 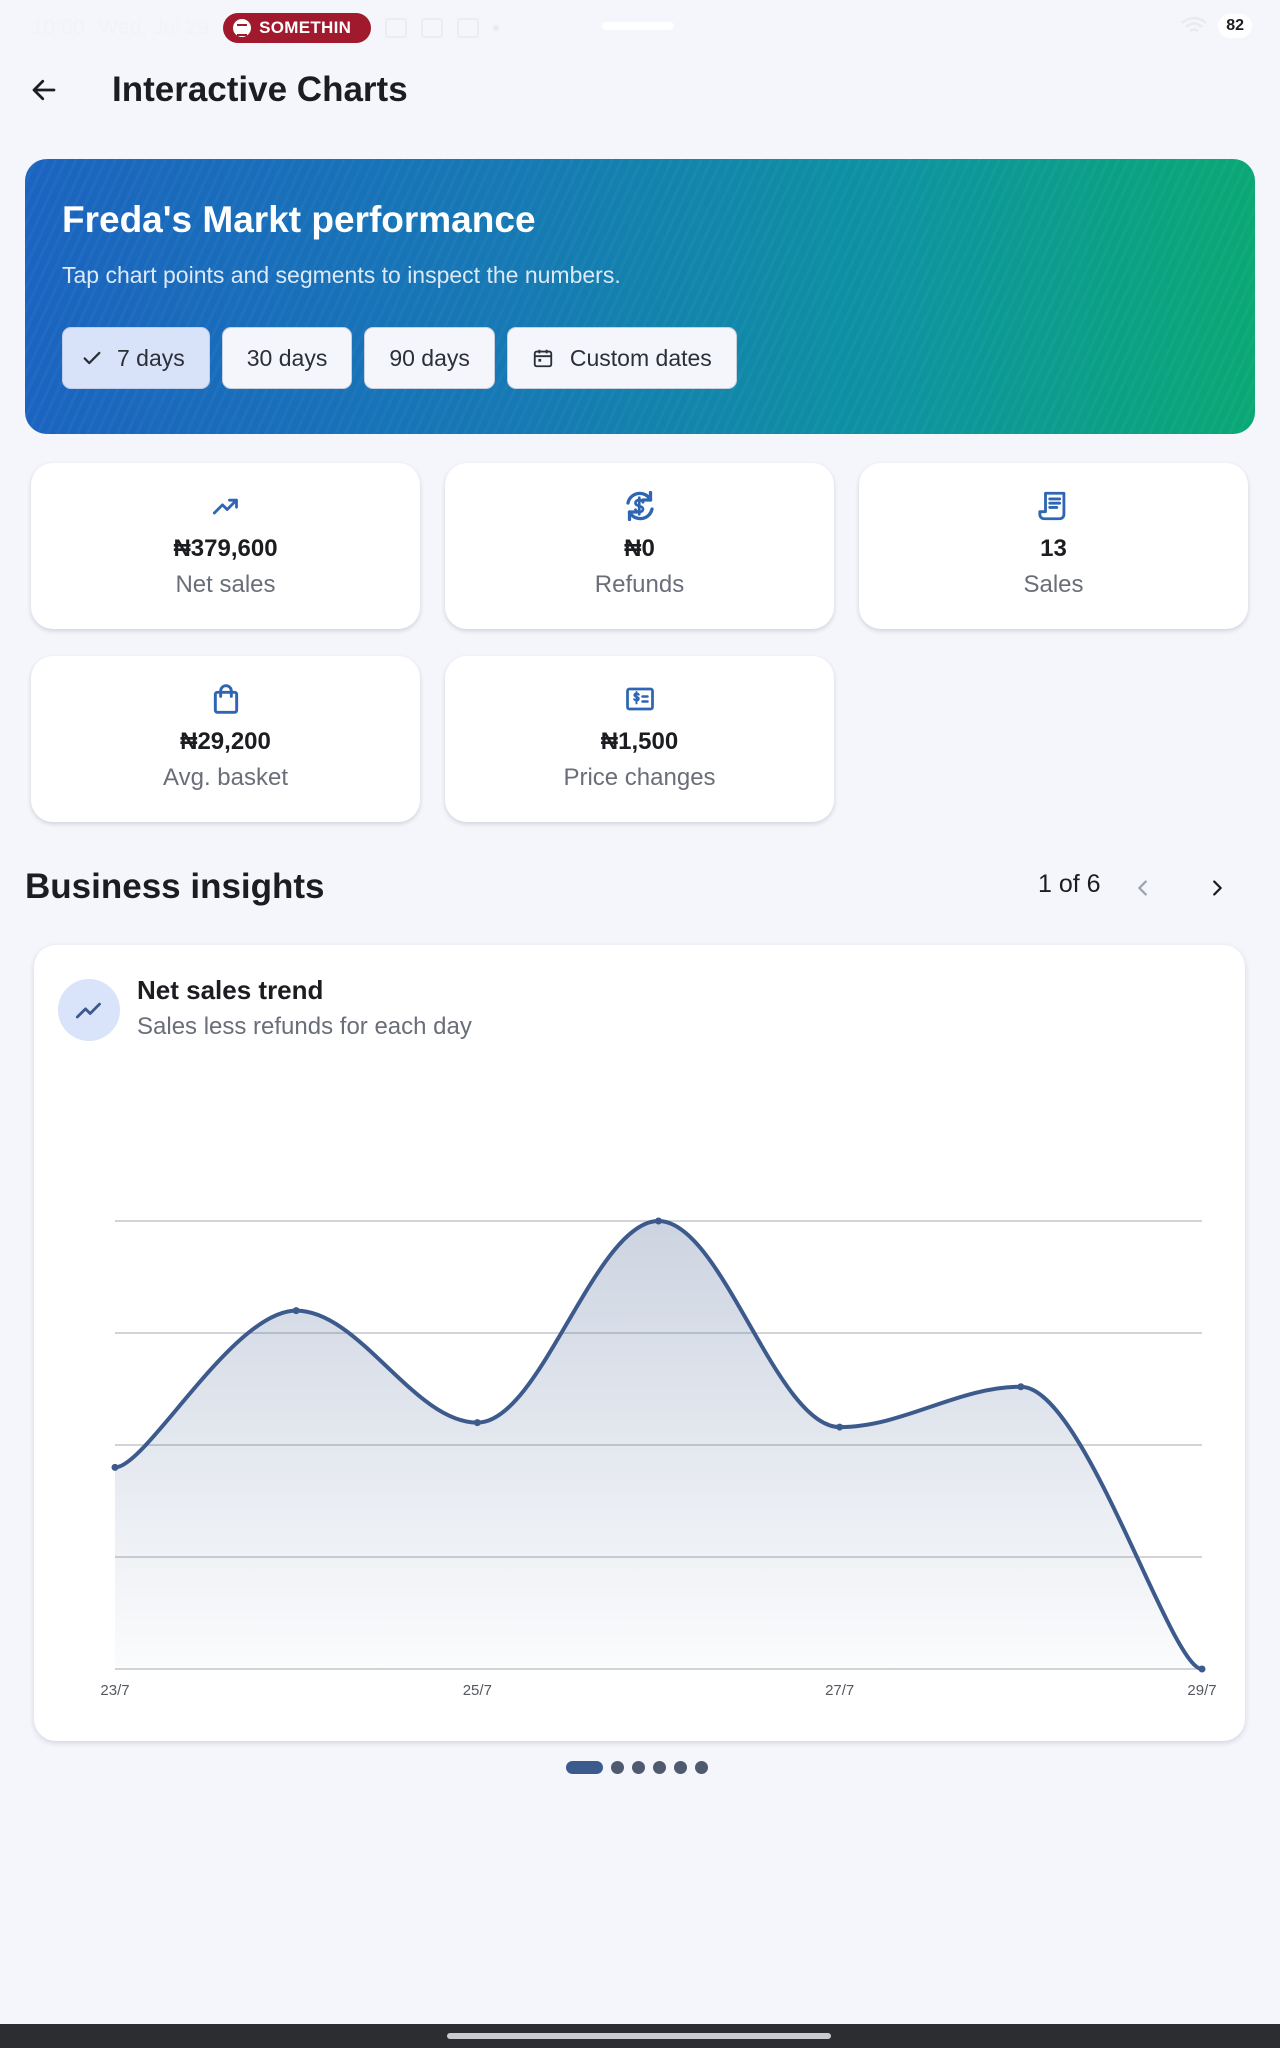 I want to click on chip-label: 7 days, so click(x=151, y=357).